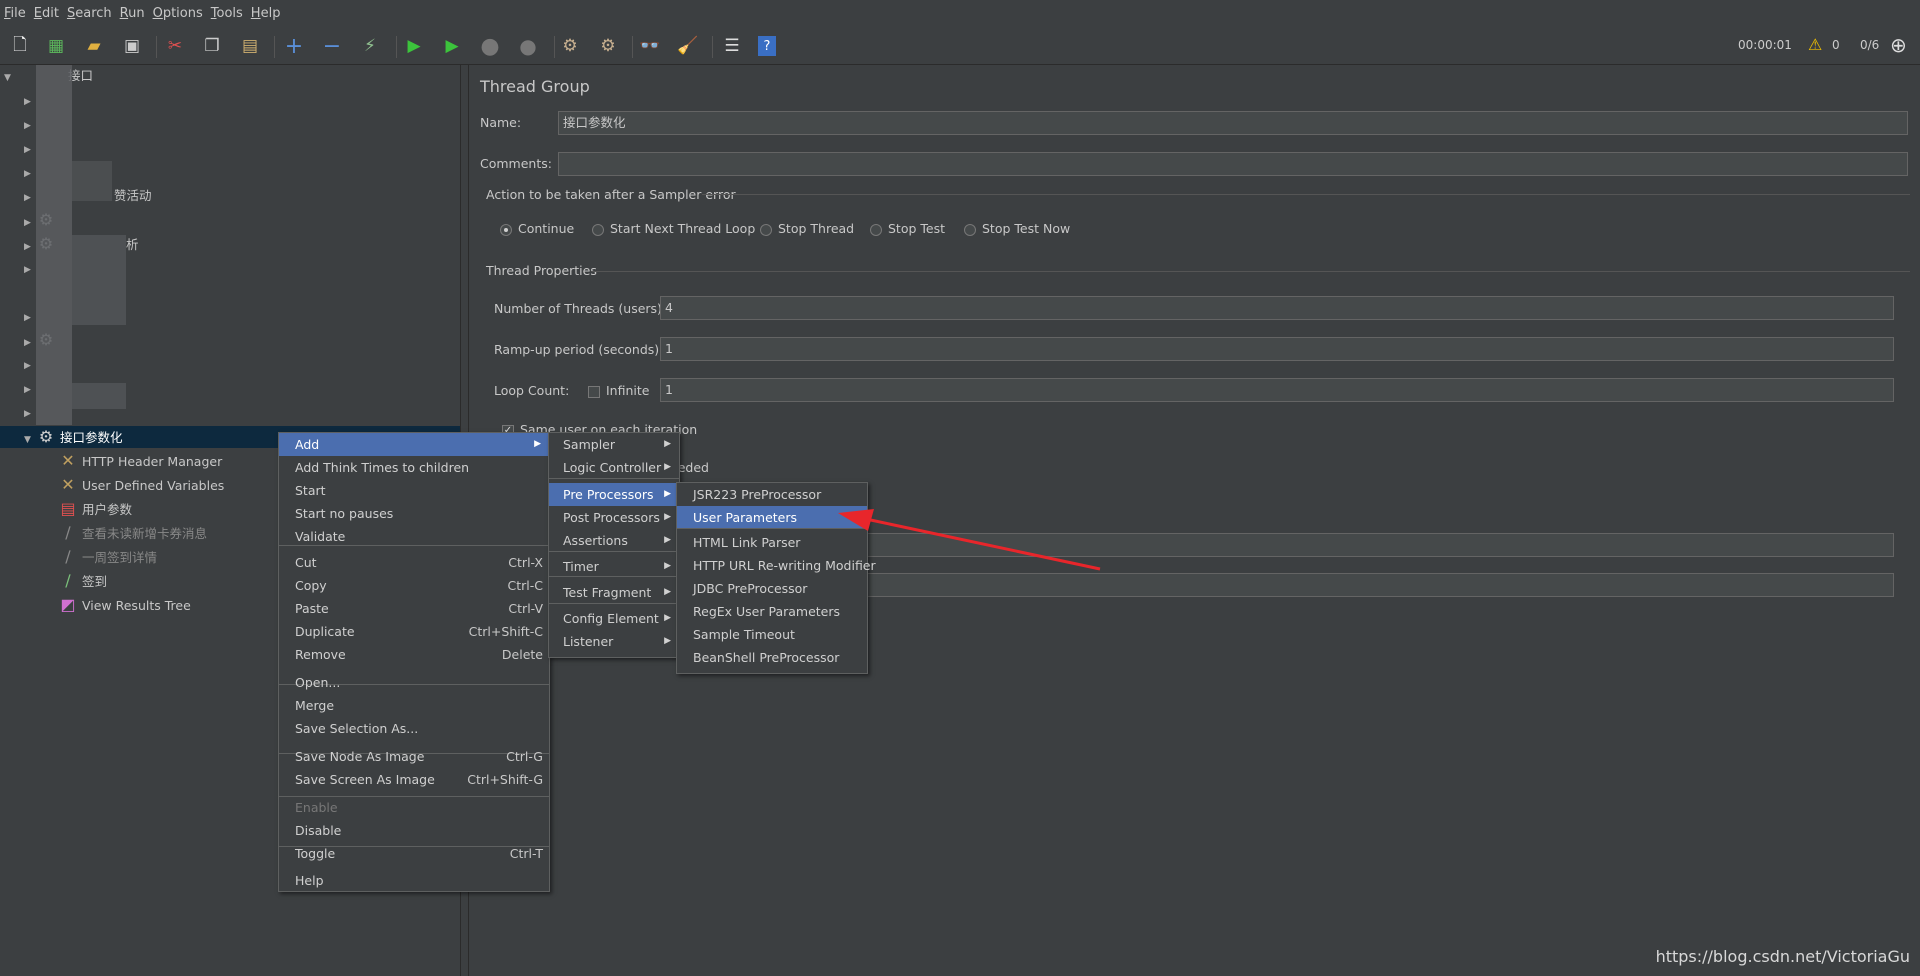  Describe the element at coordinates (414, 880) in the screenshot. I see `context-menu-item-help: Help` at that location.